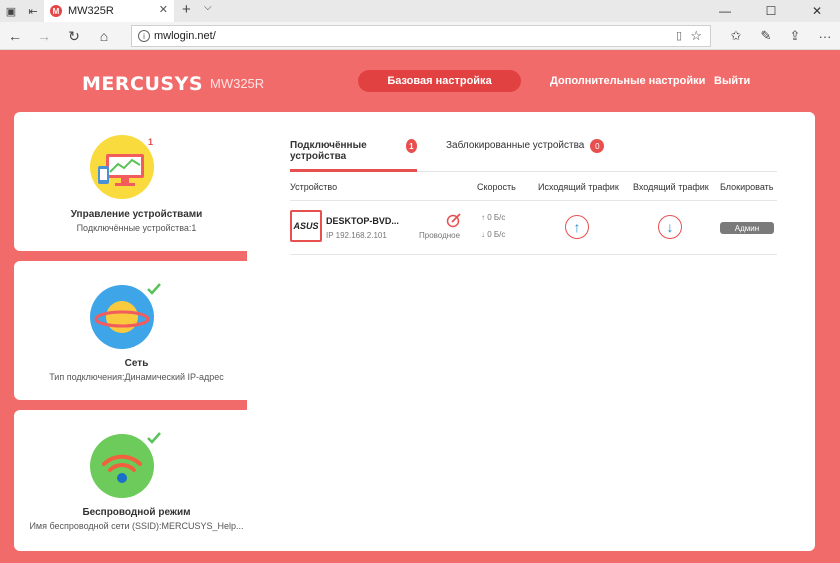  What do you see at coordinates (771, 11) in the screenshot?
I see `maximize-button: ☐` at bounding box center [771, 11].